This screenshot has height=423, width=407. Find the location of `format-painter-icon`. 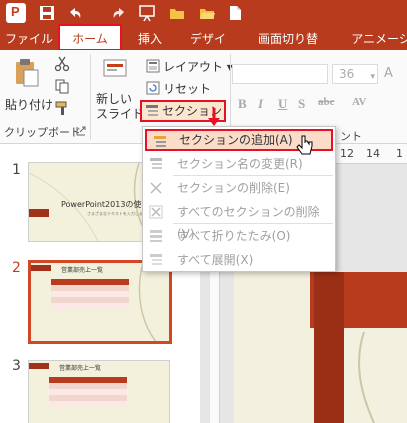

format-painter-icon is located at coordinates (62, 108).